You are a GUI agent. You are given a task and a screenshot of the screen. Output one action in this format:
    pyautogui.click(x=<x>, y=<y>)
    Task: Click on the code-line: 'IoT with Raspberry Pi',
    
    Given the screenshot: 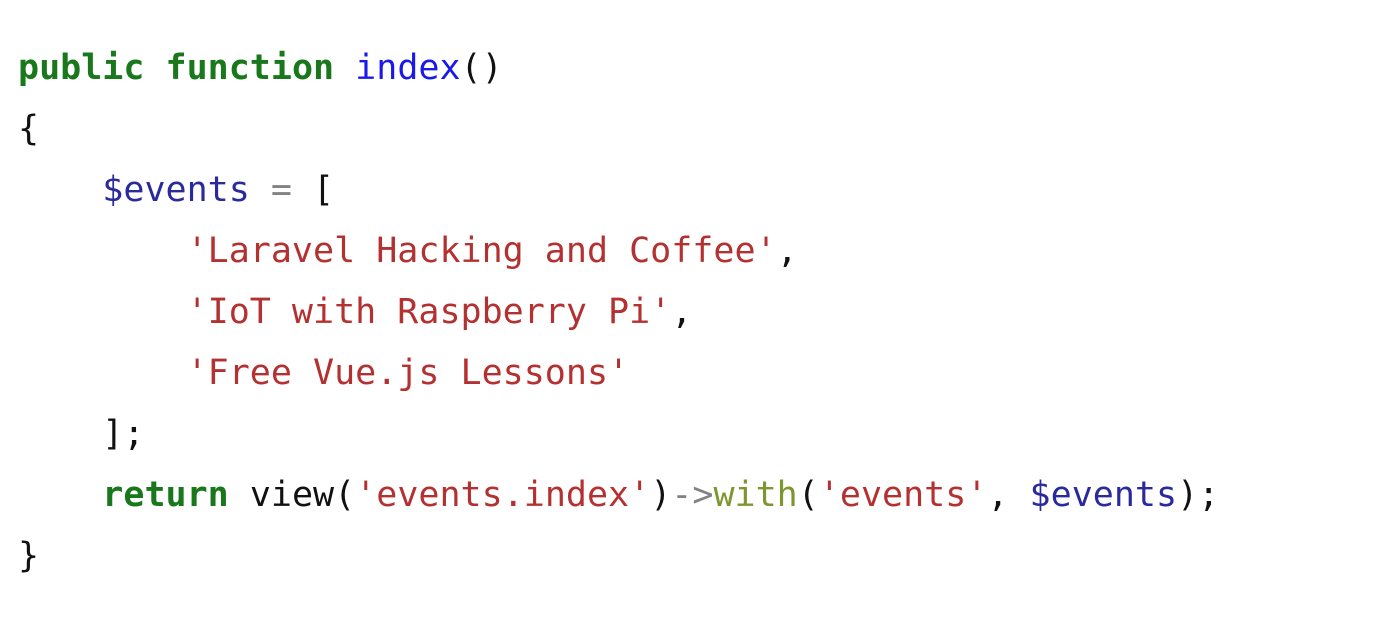 What is the action you would take?
    pyautogui.click(x=703, y=312)
    